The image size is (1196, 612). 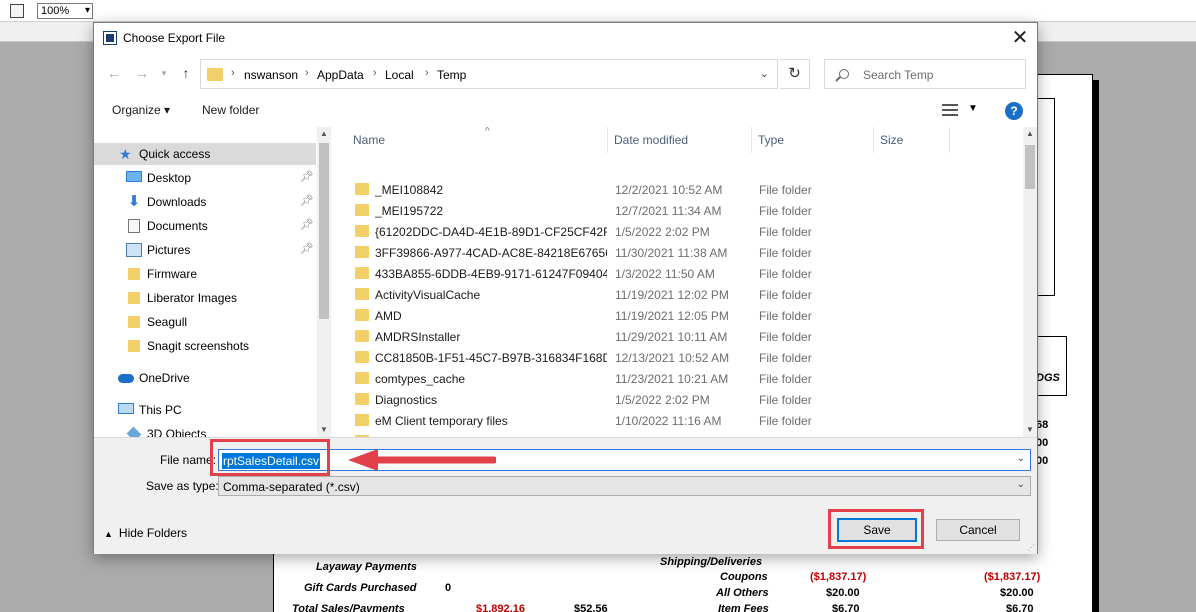 I want to click on nav-scrollbar: ▲ ▼, so click(x=324, y=282).